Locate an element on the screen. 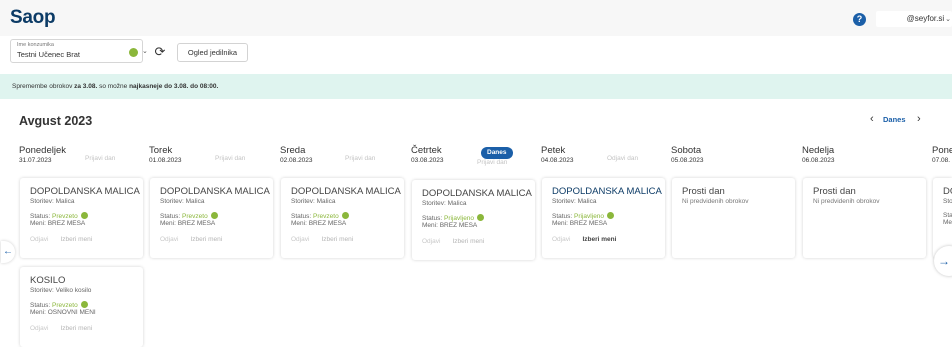 Image resolution: width=952 pixels, height=347 pixels. meal-title: KOSILO is located at coordinates (48, 280).